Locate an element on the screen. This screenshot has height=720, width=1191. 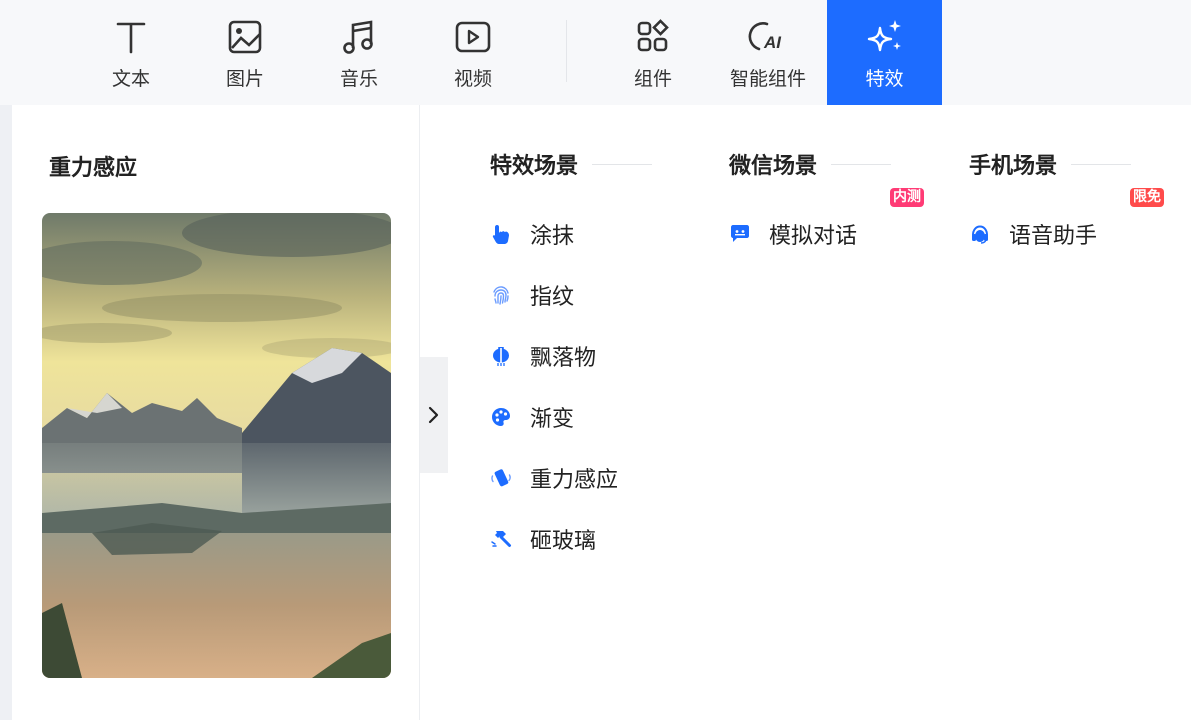
left-sidebar-strip is located at coordinates (6, 412).